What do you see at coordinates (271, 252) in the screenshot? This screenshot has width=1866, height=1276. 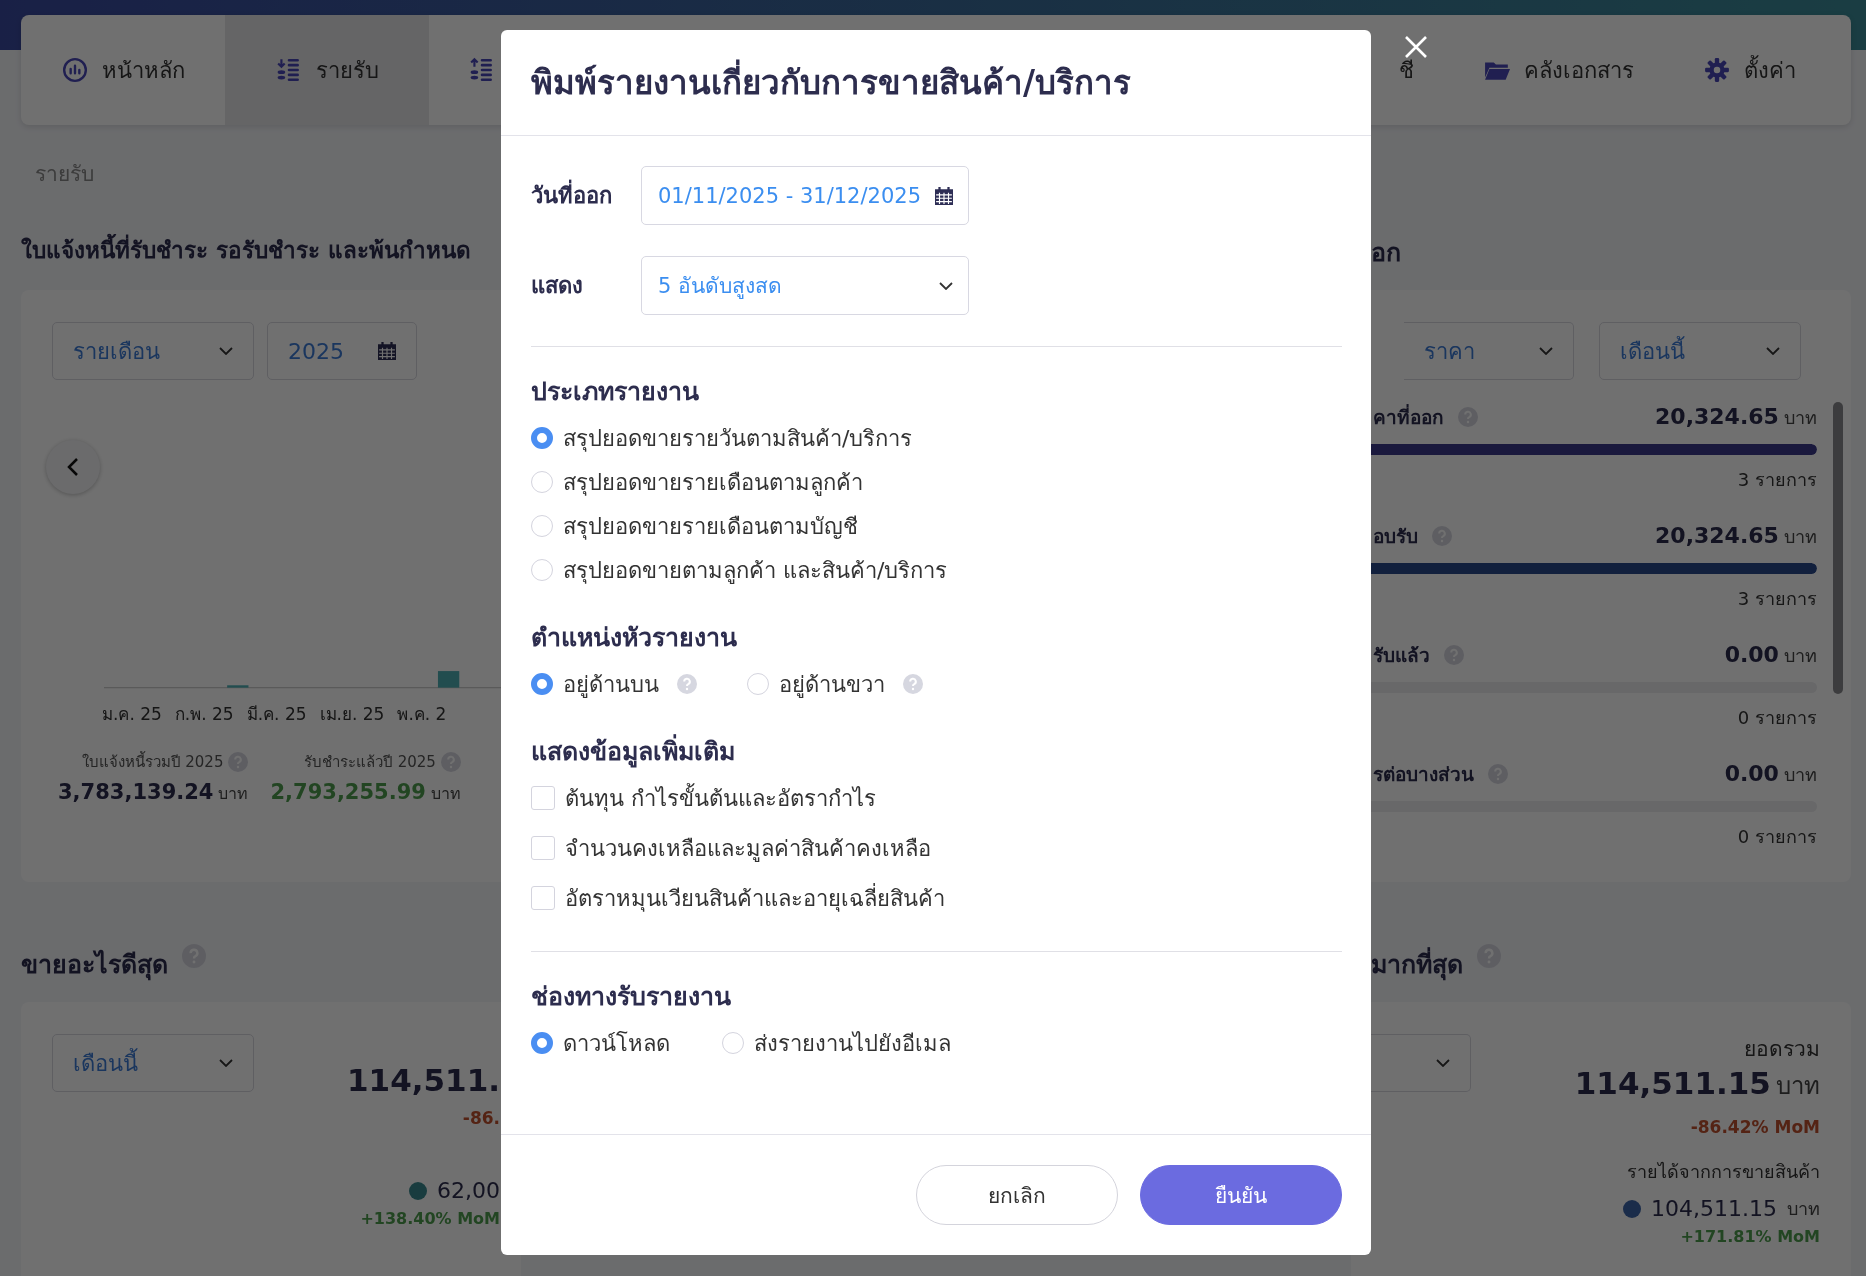 I see `section-title: ใบแจ้งหนี้ที่รับชำระ รอรับชำระ และพ้นกำหนด` at bounding box center [271, 252].